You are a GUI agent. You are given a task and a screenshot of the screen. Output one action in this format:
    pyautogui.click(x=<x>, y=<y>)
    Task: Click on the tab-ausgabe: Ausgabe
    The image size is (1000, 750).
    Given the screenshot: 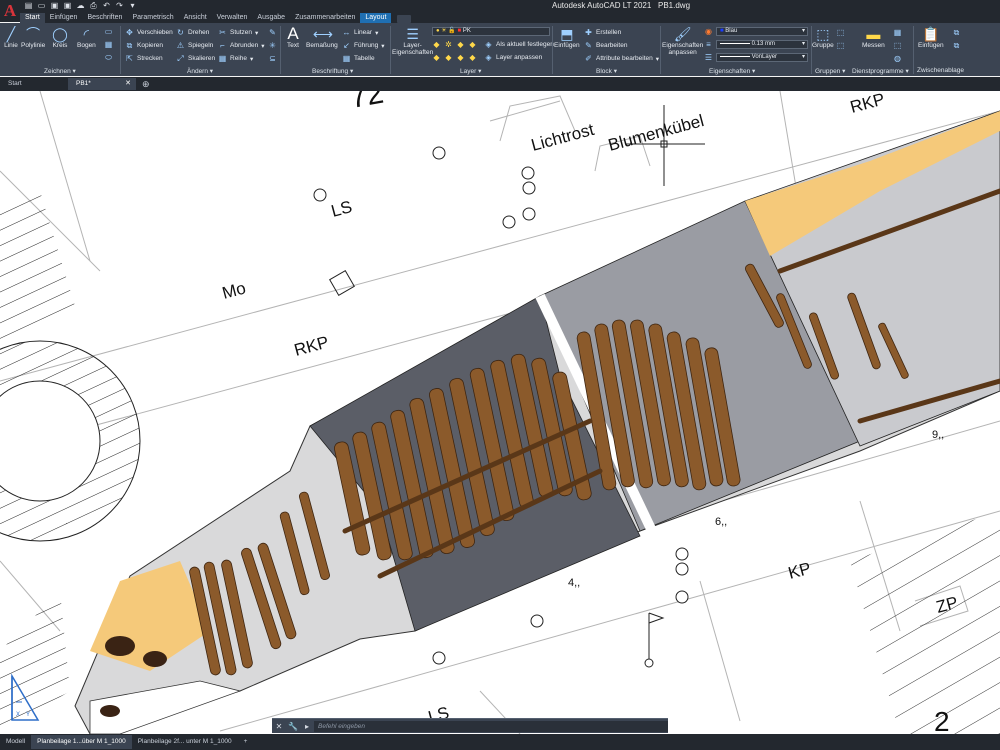 What is the action you would take?
    pyautogui.click(x=271, y=18)
    